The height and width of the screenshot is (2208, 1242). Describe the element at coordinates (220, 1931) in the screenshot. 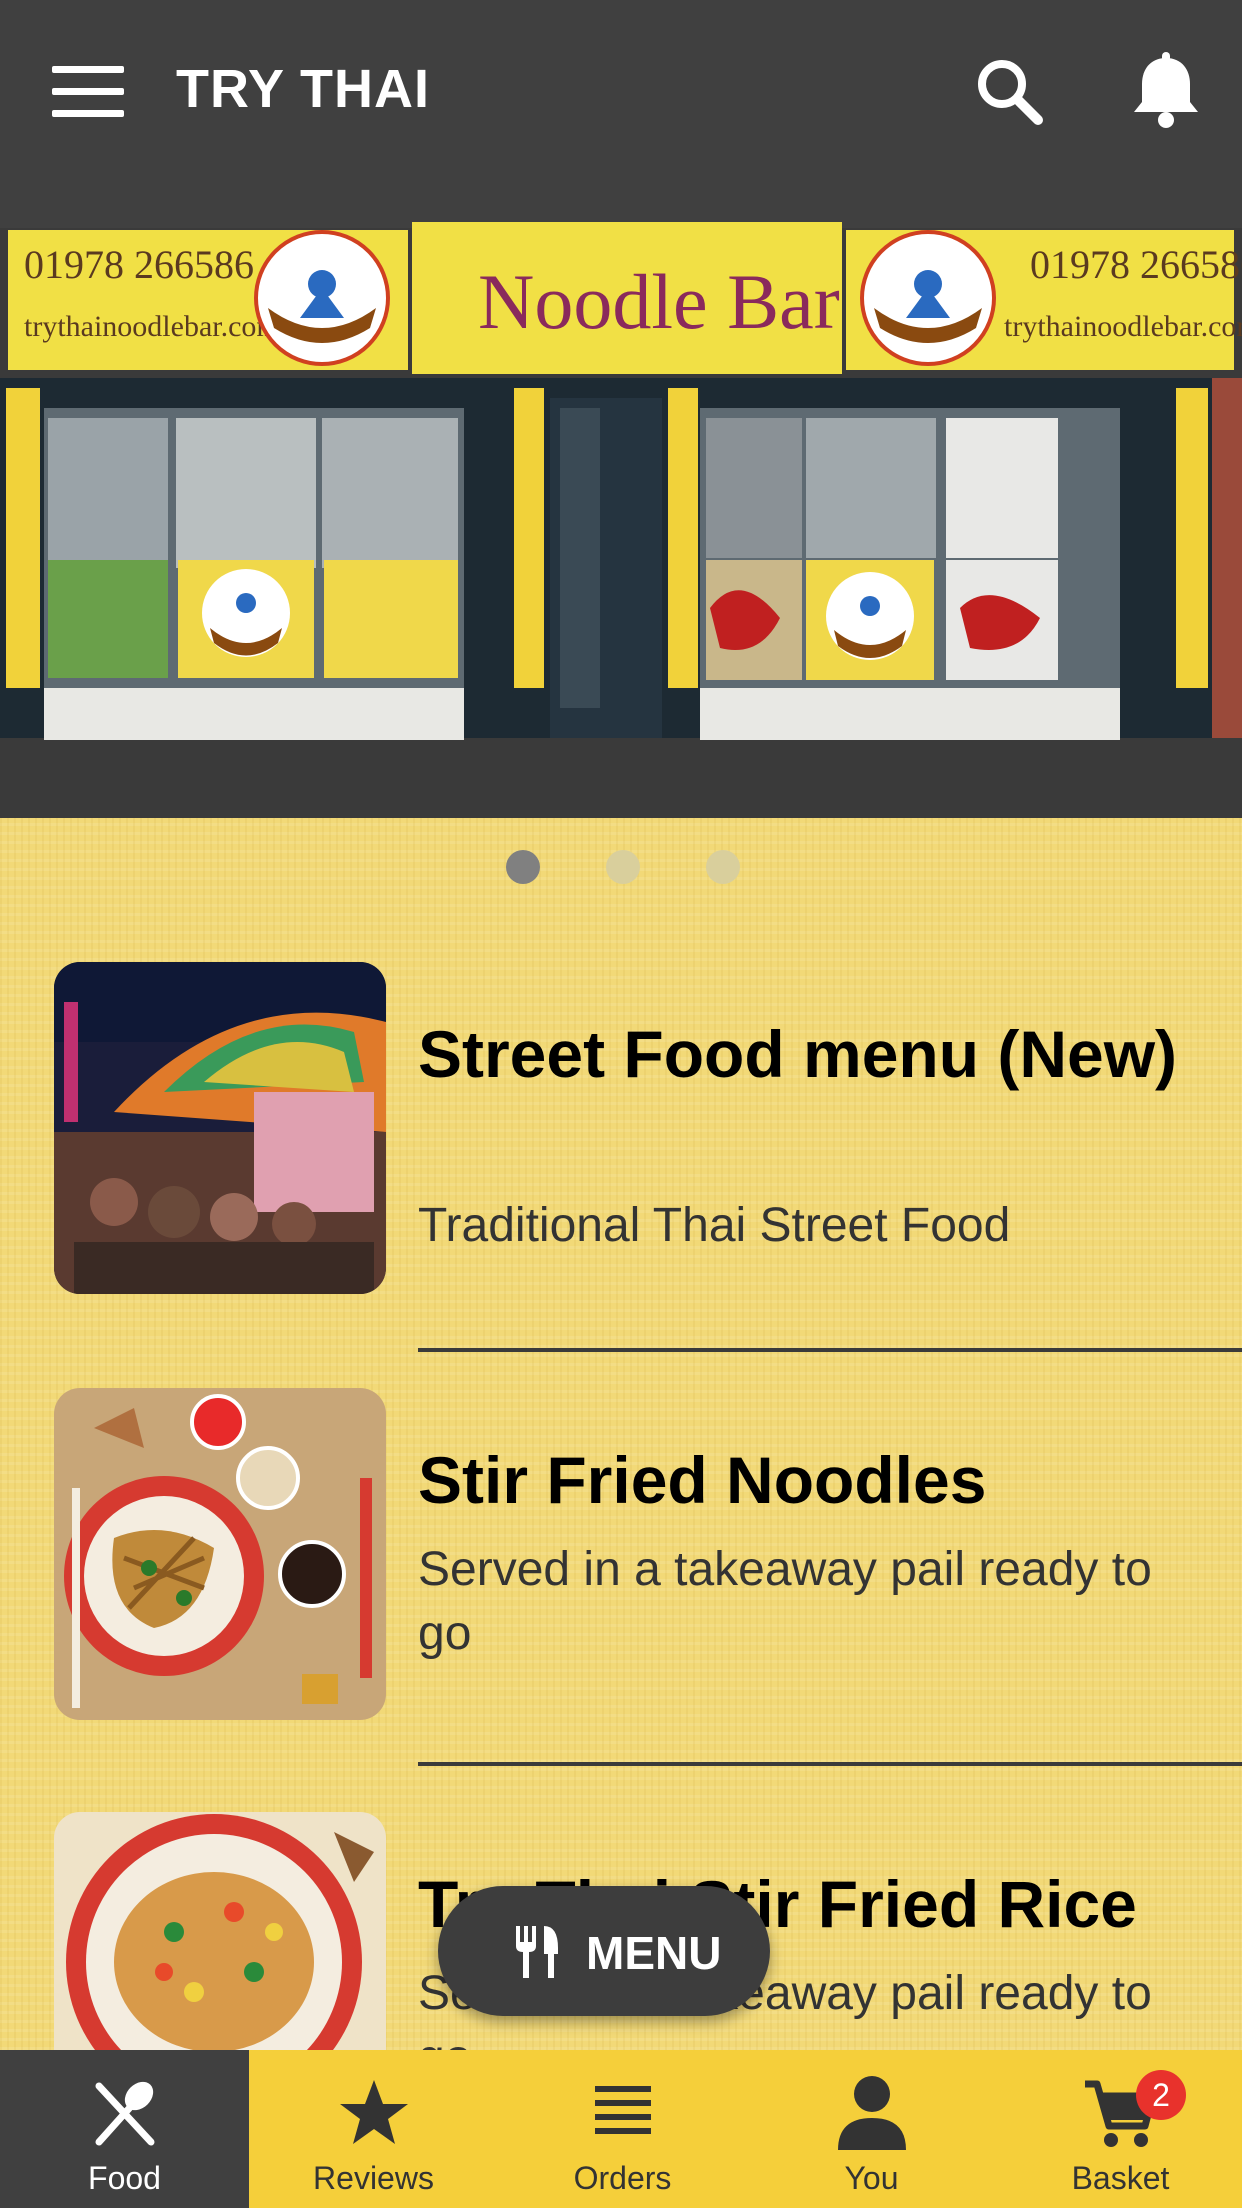

I see `stir-fried-rice-image` at that location.